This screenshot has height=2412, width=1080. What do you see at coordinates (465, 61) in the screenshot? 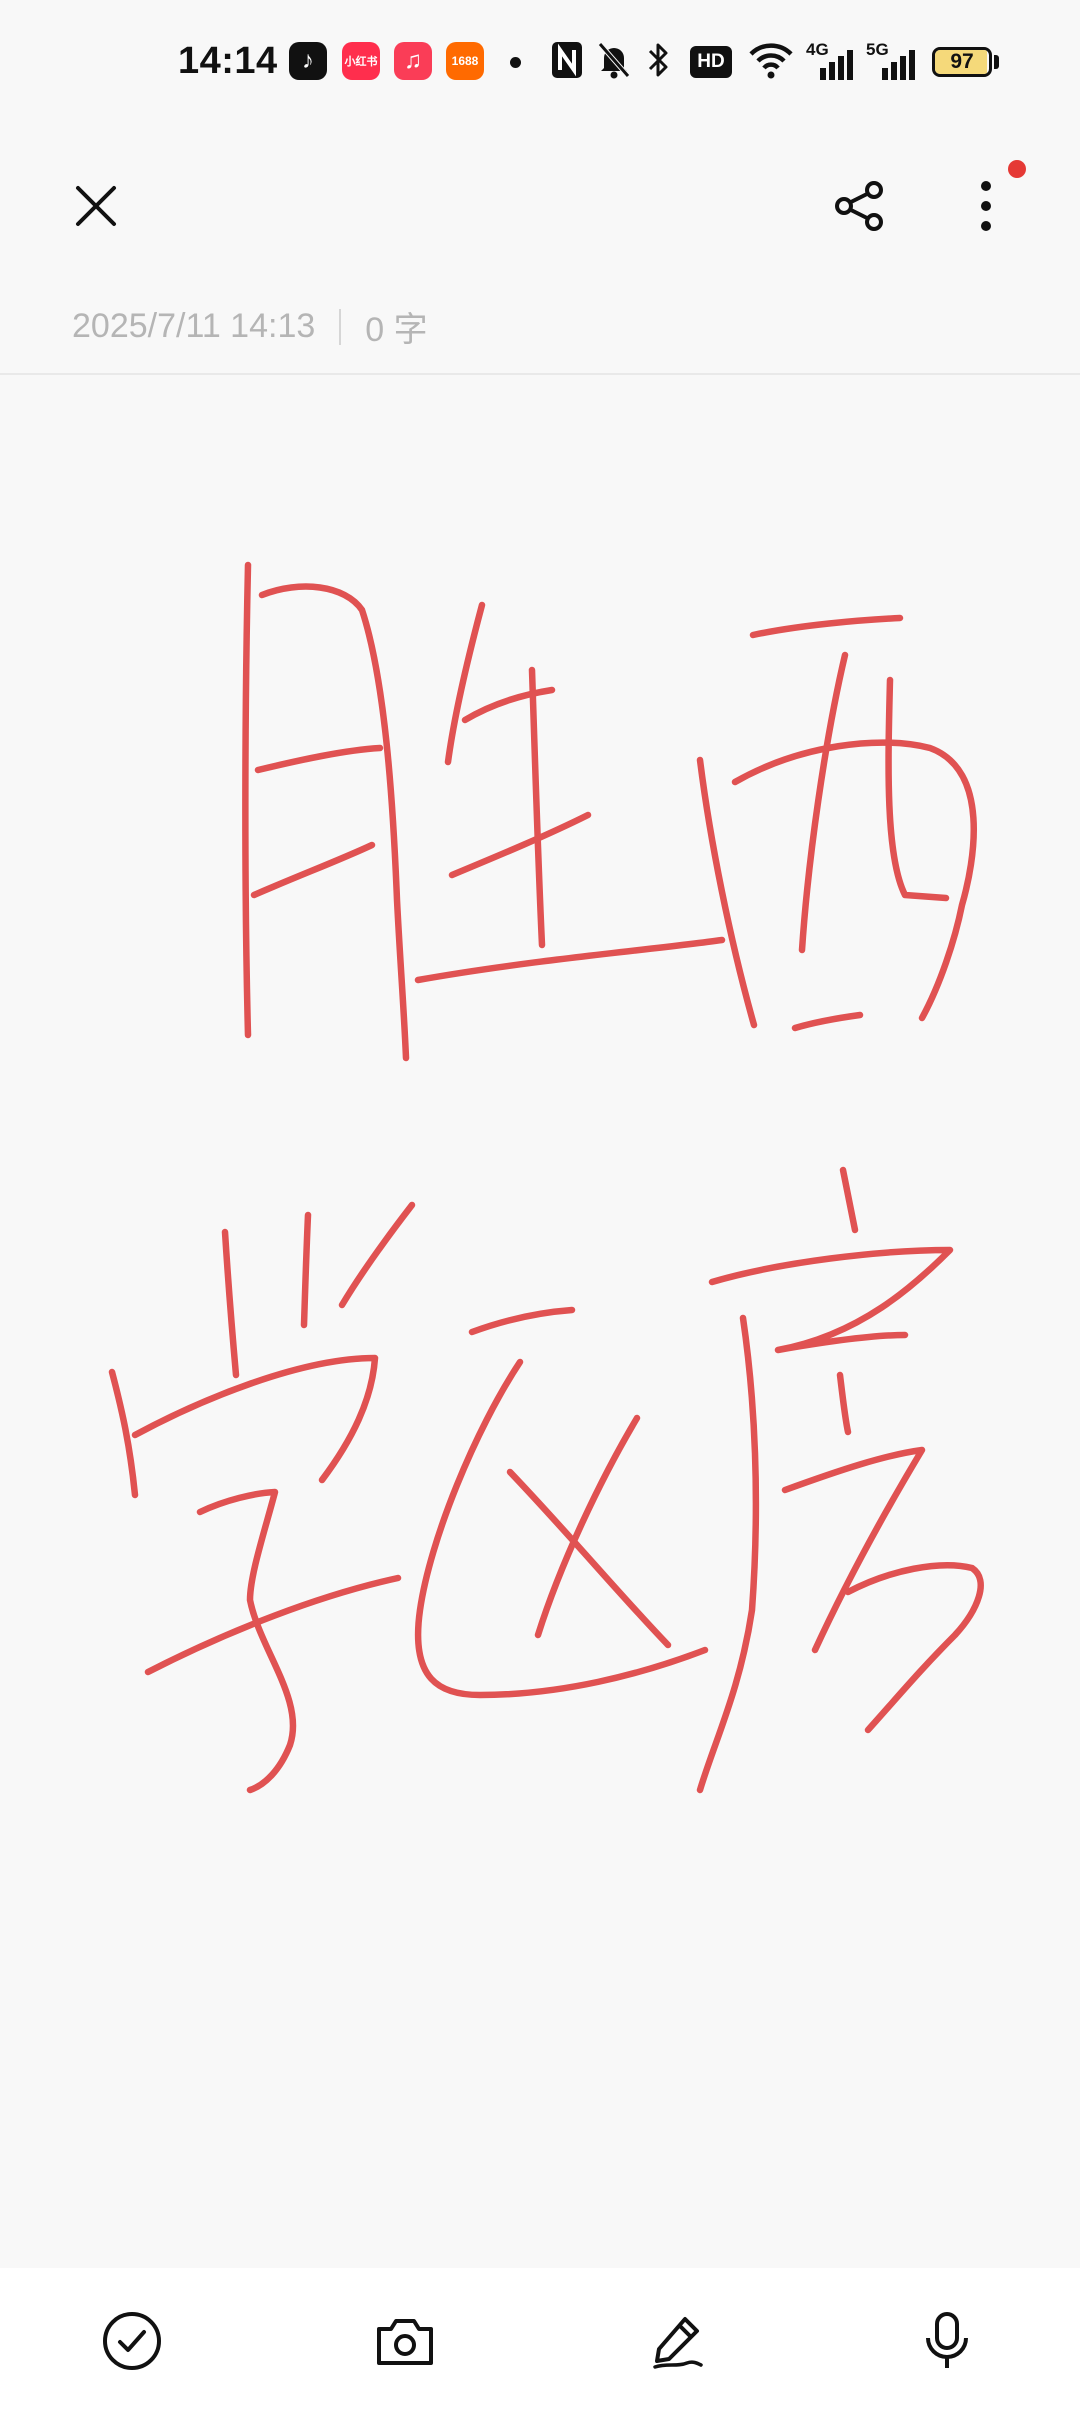
I see `1688-icon: 1688` at bounding box center [465, 61].